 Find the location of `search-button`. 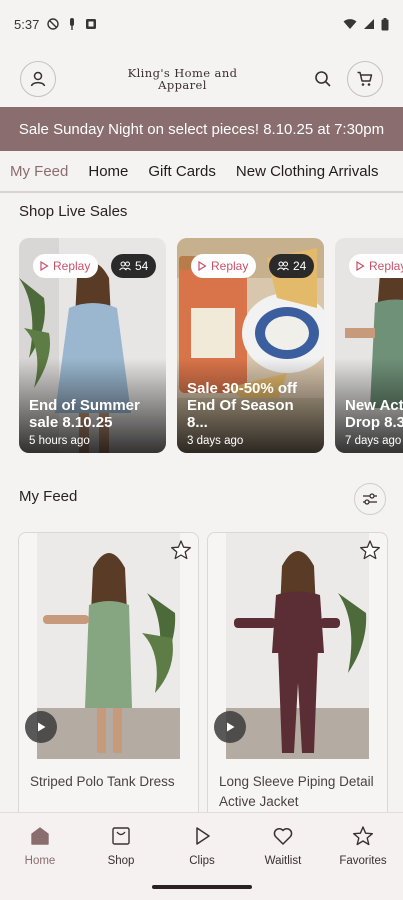

search-button is located at coordinates (323, 79).